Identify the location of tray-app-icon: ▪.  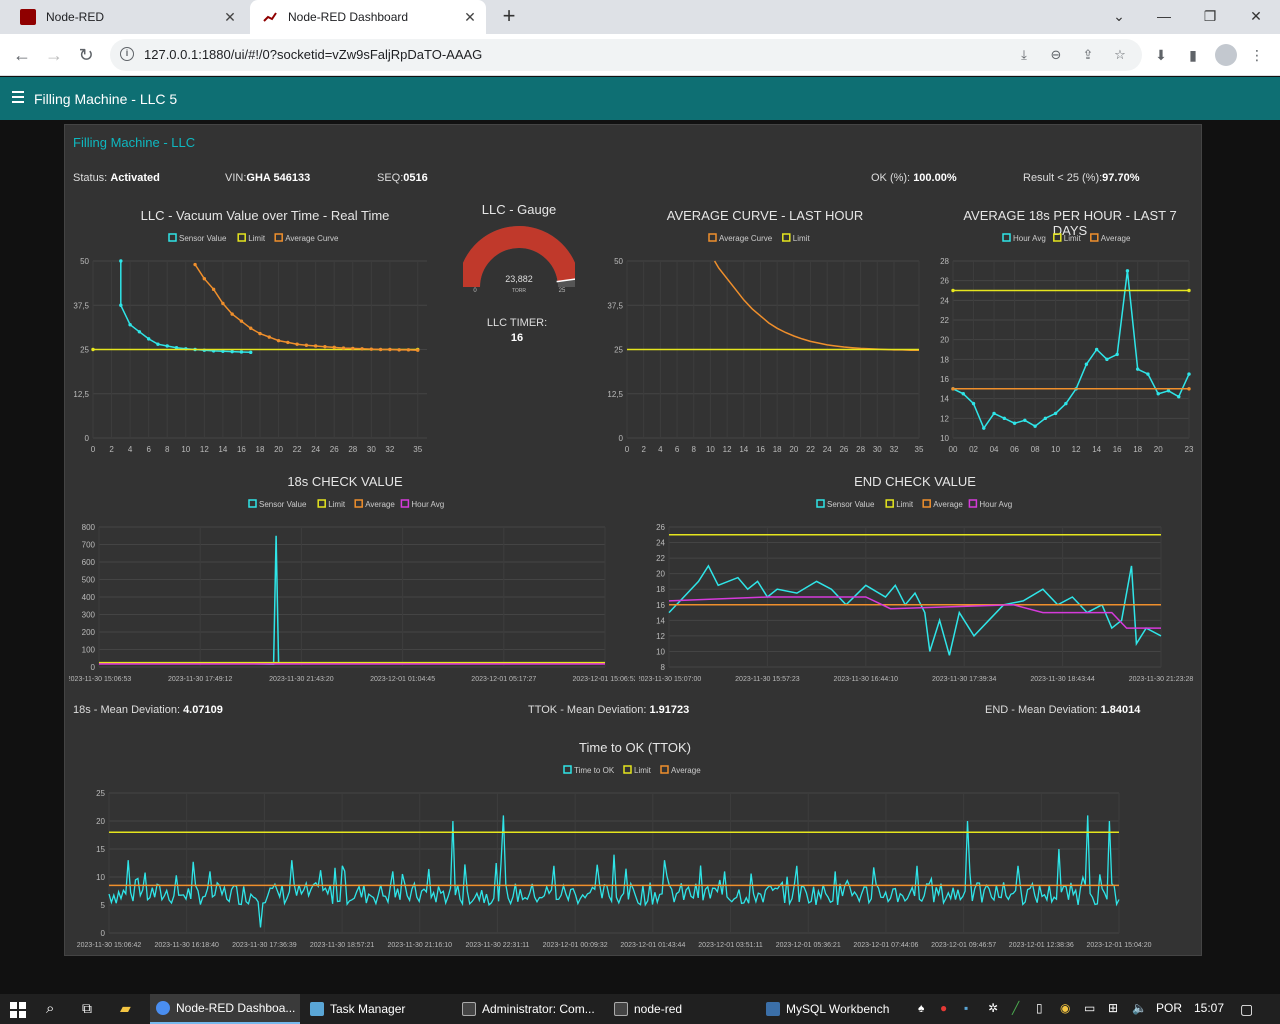
(966, 1008).